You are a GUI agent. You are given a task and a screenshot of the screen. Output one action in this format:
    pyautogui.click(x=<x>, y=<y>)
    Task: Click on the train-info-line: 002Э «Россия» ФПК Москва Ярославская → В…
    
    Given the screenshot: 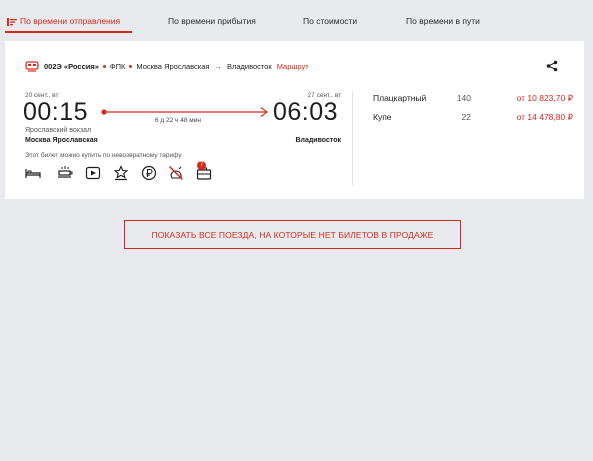 What is the action you would take?
    pyautogui.click(x=167, y=66)
    